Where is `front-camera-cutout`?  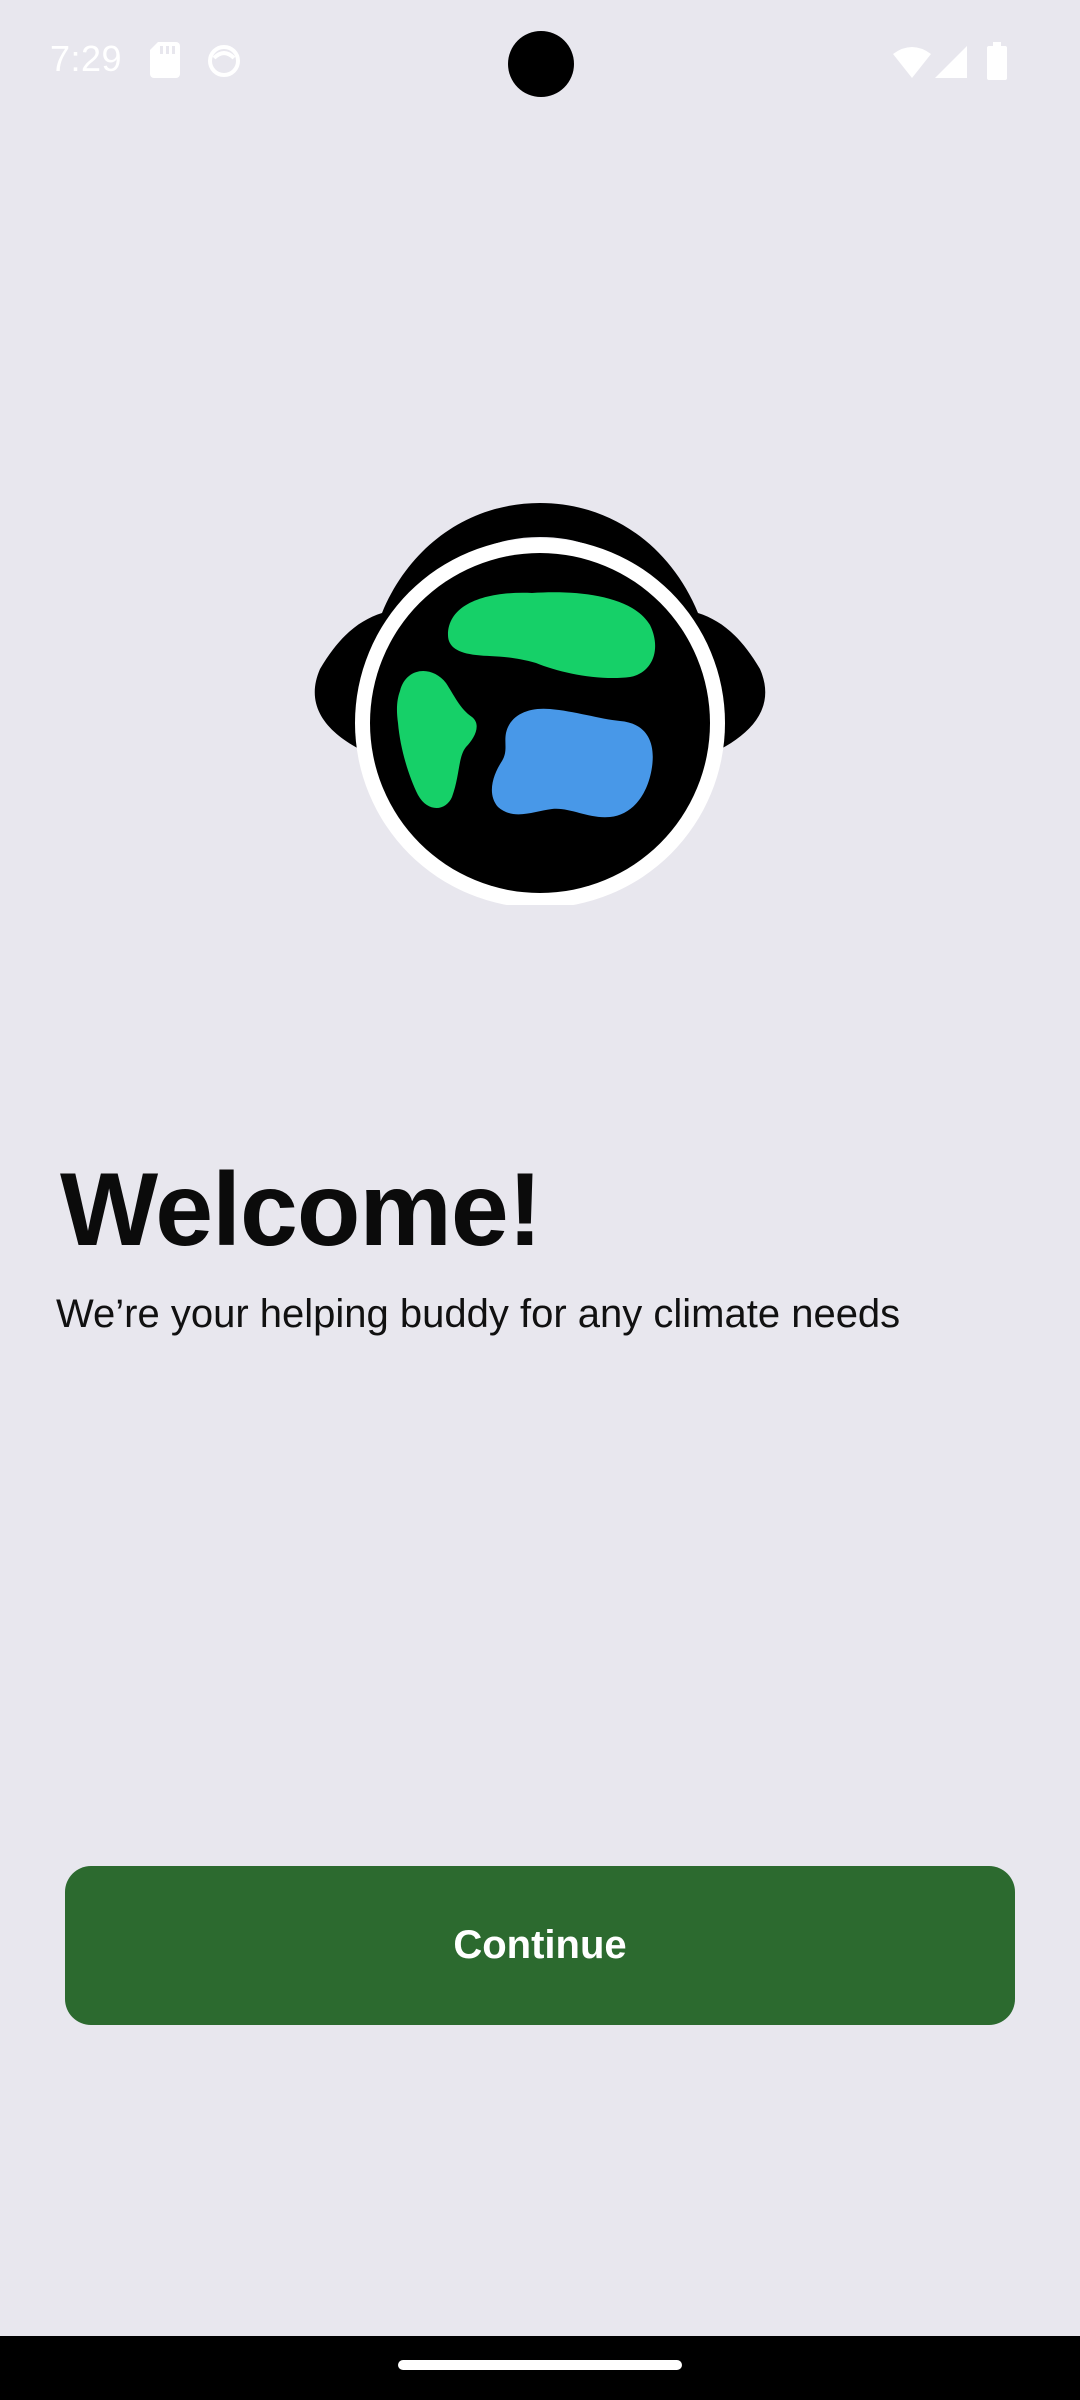
front-camera-cutout is located at coordinates (541, 64).